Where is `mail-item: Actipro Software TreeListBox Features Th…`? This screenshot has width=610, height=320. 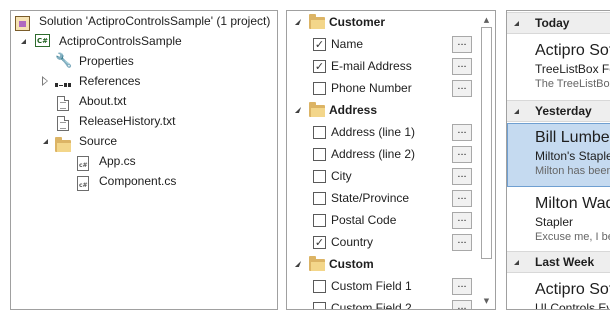
mail-item: Actipro Software TreeListBox Features Th… is located at coordinates (558, 67).